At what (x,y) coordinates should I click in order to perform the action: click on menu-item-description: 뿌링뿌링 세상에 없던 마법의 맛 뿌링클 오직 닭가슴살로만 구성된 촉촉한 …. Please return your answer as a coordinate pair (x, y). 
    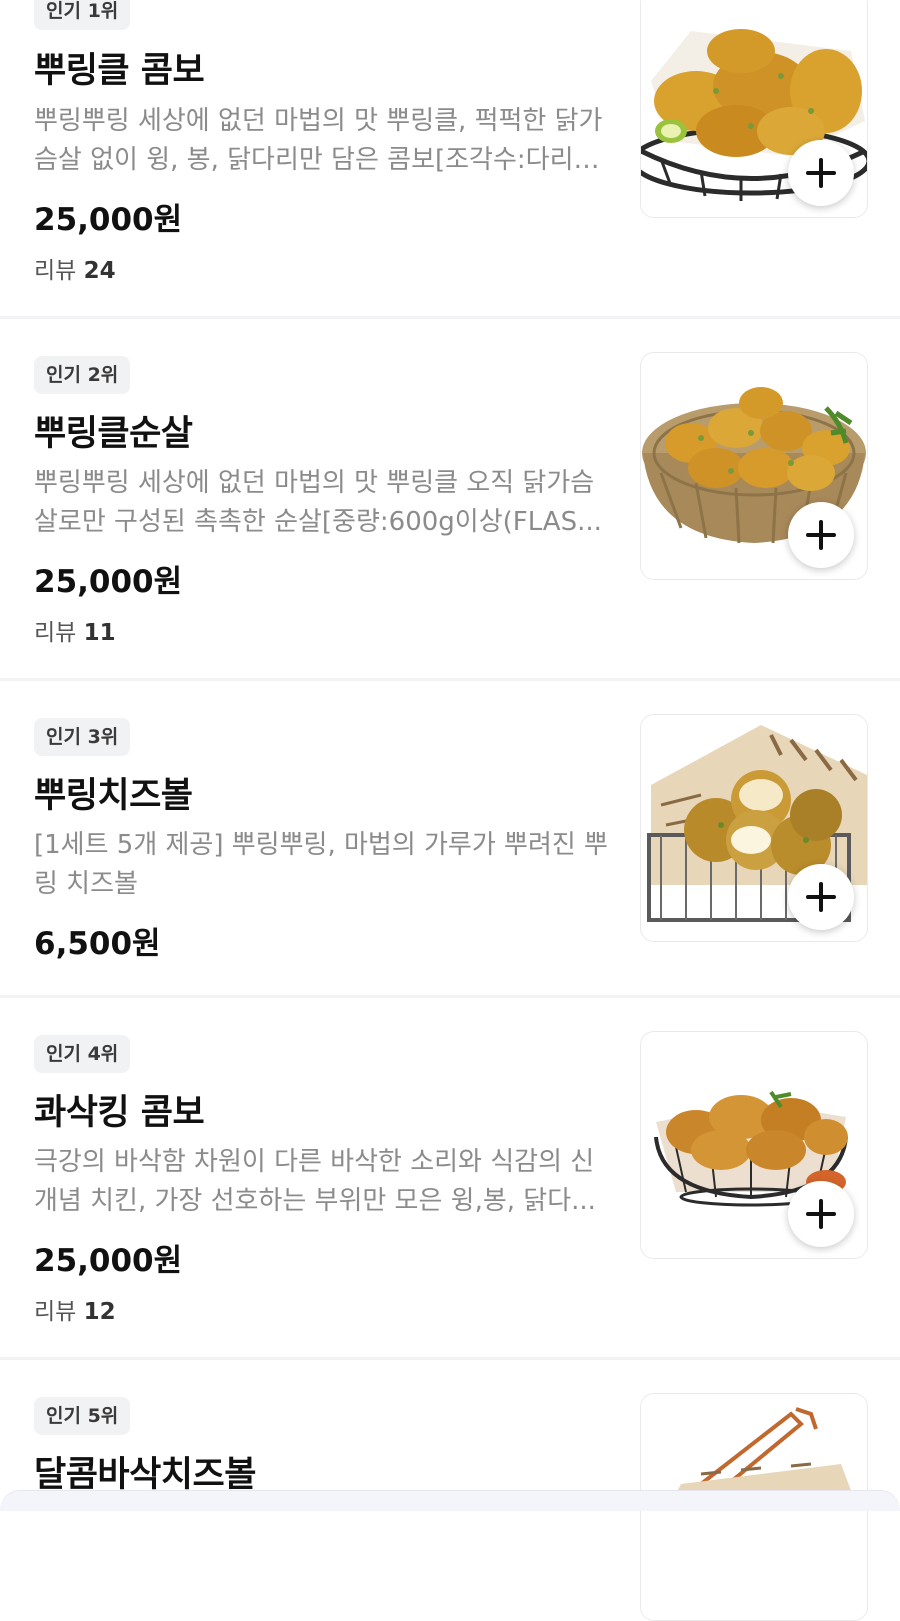
    Looking at the image, I should click on (318, 502).